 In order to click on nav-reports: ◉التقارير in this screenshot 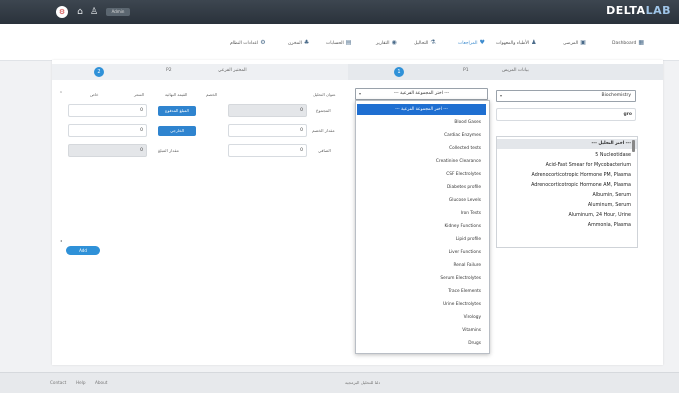, I will do `click(386, 43)`.